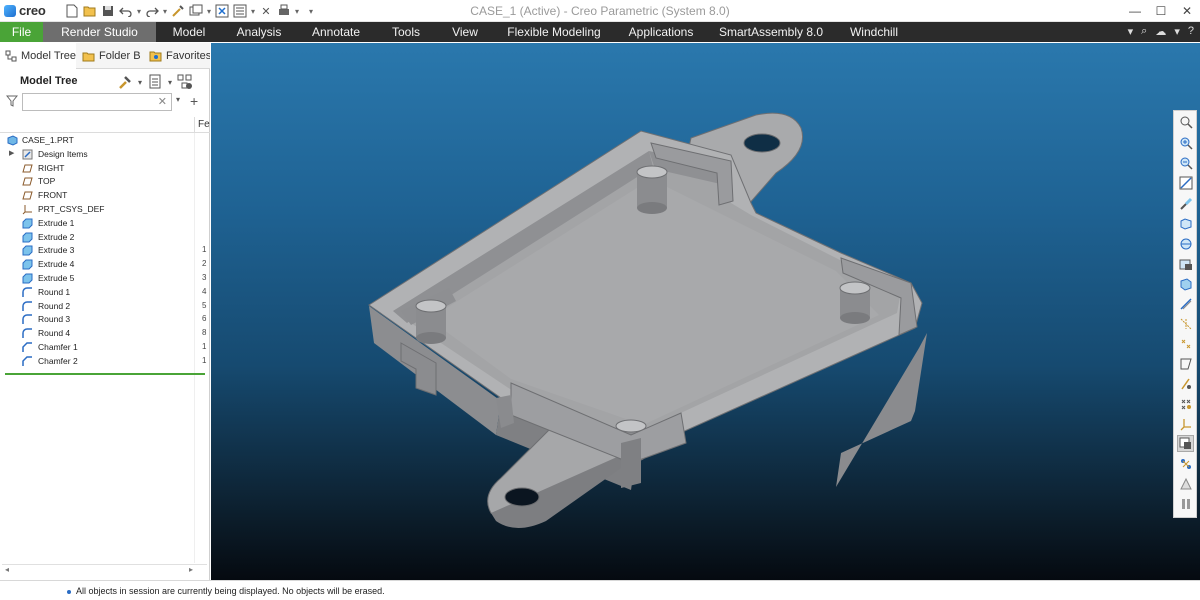 This screenshot has height=600, width=1200. I want to click on x-icon: ✕, so click(266, 11).